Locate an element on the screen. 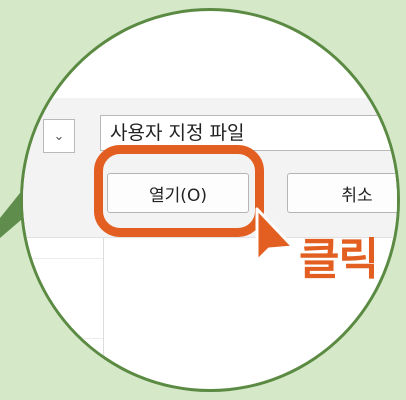 This screenshot has width=406, height=400. filetype-dropdown-toggle: ⌄ is located at coordinates (59, 136).